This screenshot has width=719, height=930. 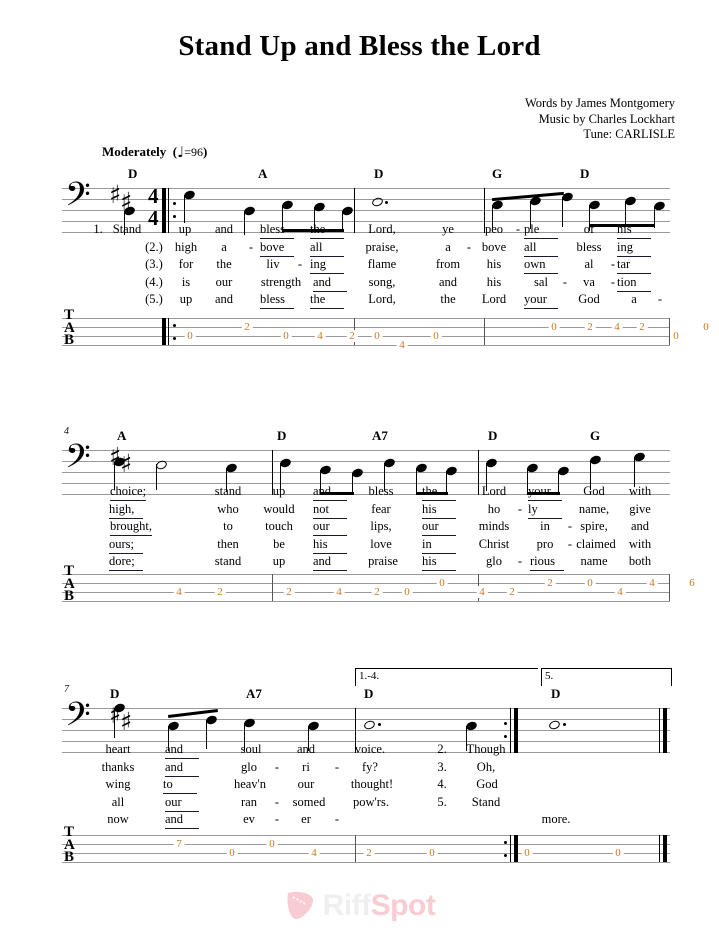 I want to click on lyric-syllable: ye, so click(x=448, y=229).